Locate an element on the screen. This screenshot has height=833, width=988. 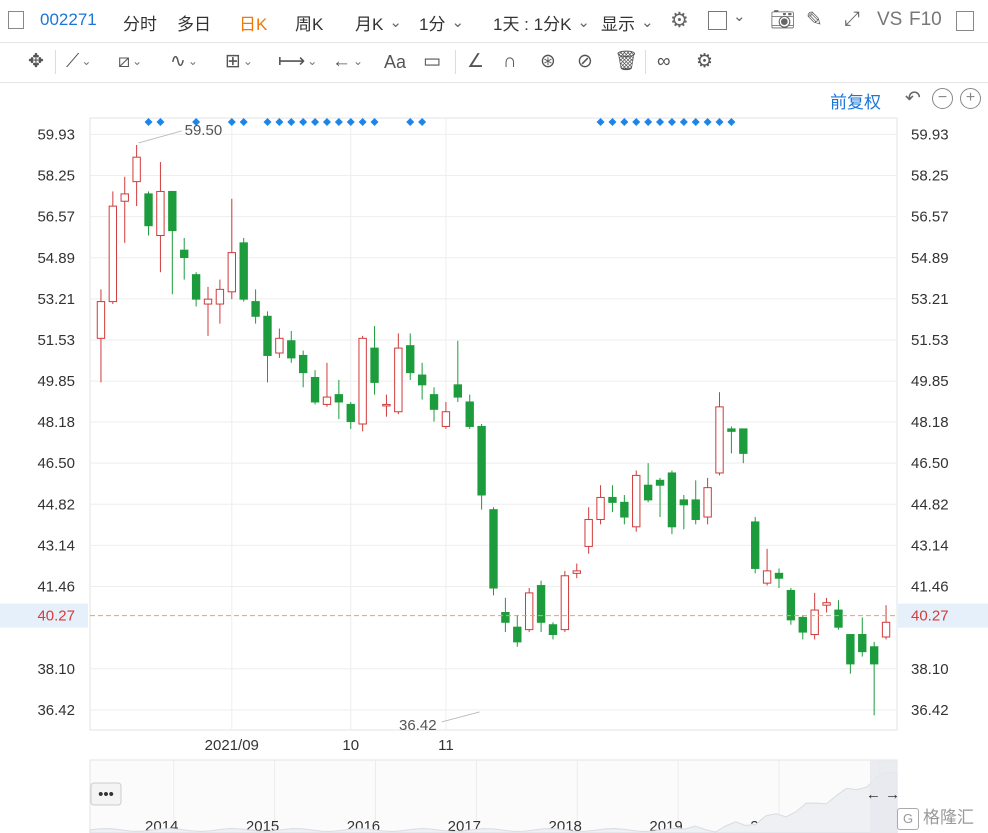
y-tick-label-right: 36.42 is located at coordinates (930, 710).